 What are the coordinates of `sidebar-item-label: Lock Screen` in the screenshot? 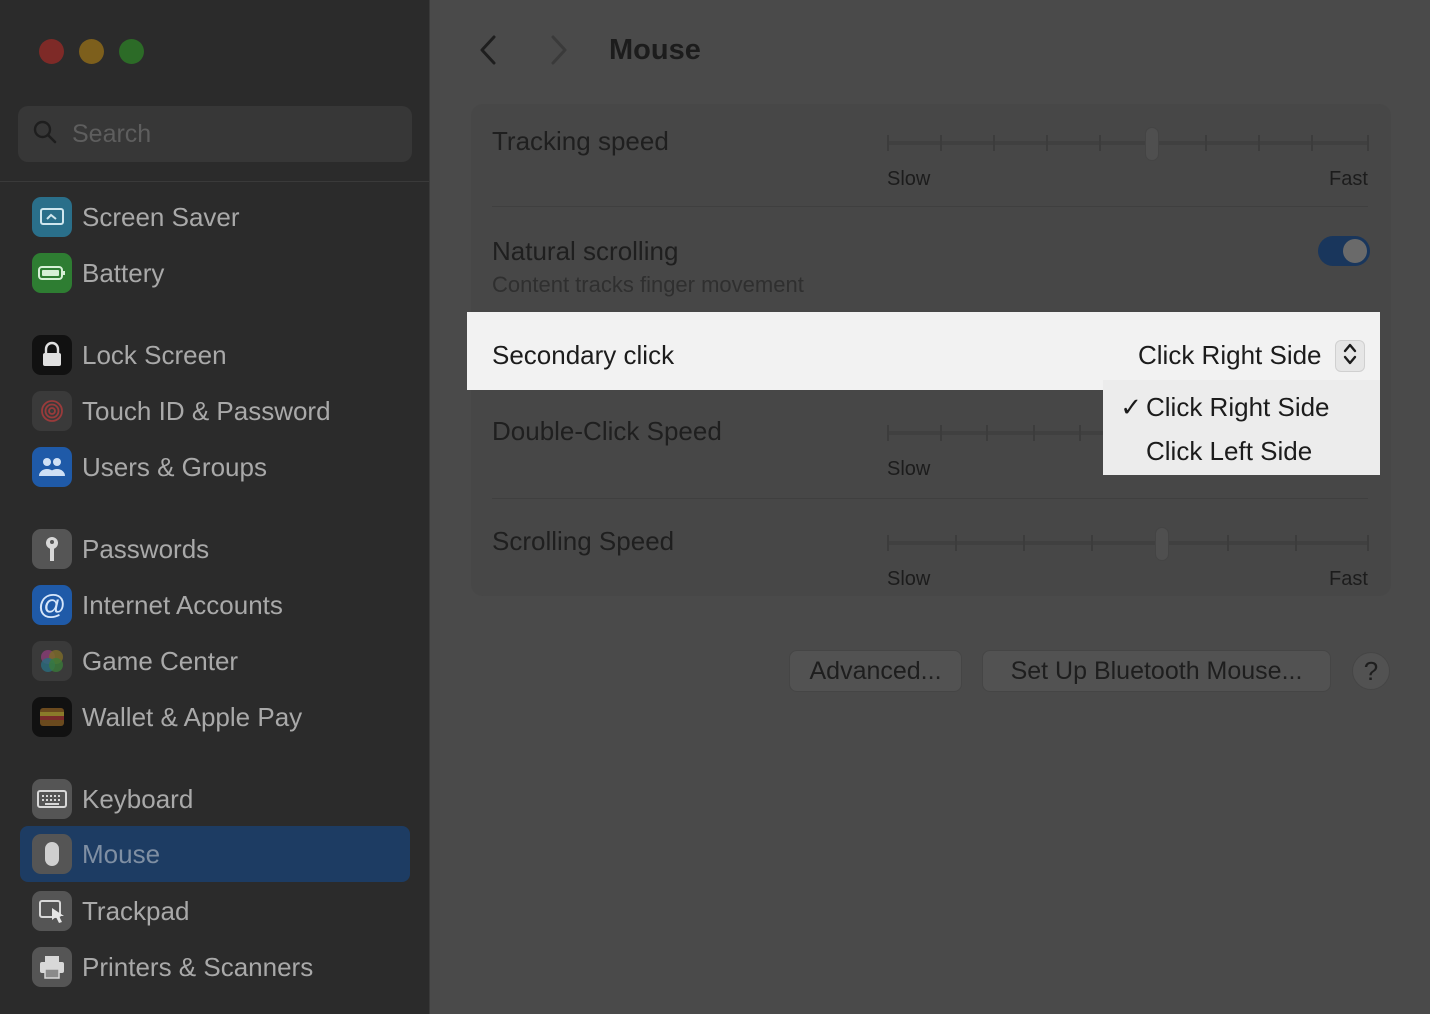 It's located at (154, 354).